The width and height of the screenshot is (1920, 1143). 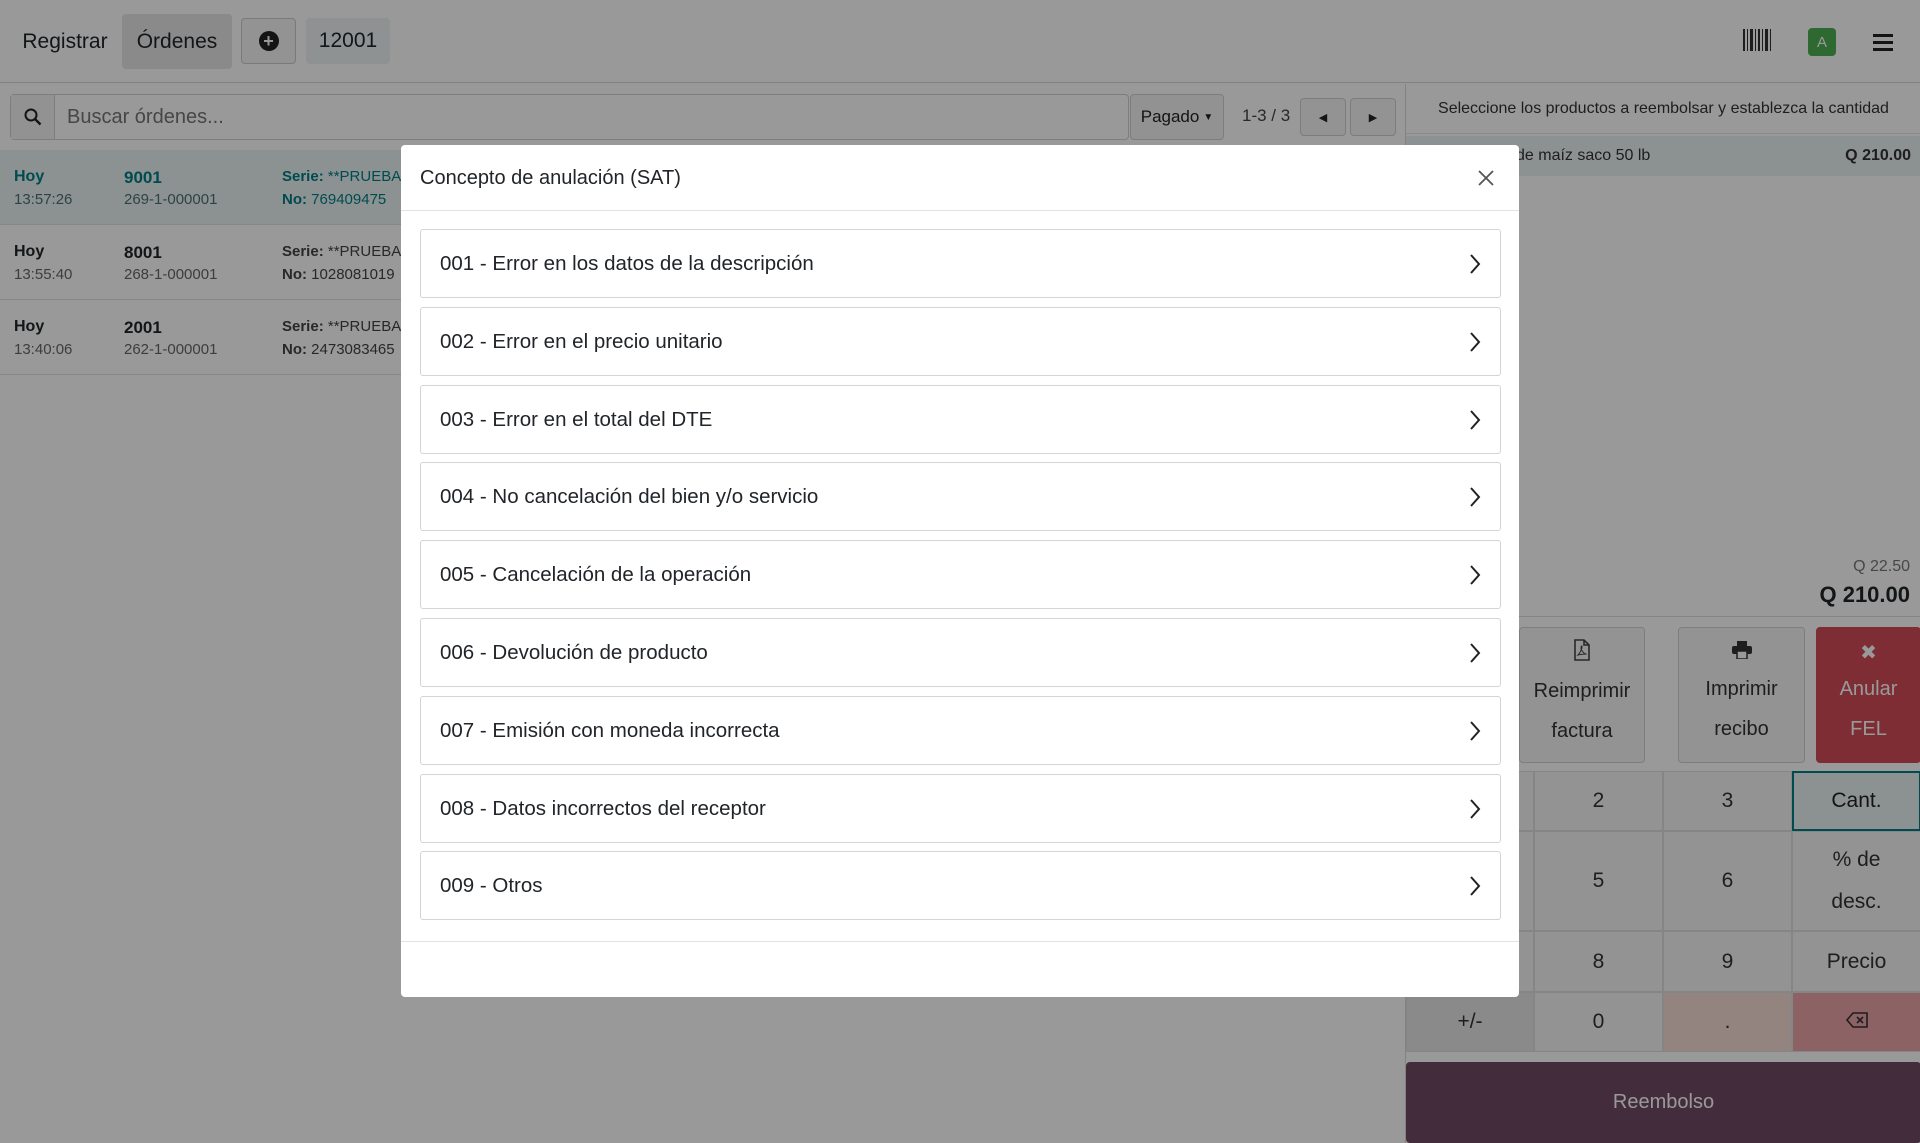 What do you see at coordinates (960, 419) in the screenshot?
I see `reason-option-003: 003 - Error en el total del DTE` at bounding box center [960, 419].